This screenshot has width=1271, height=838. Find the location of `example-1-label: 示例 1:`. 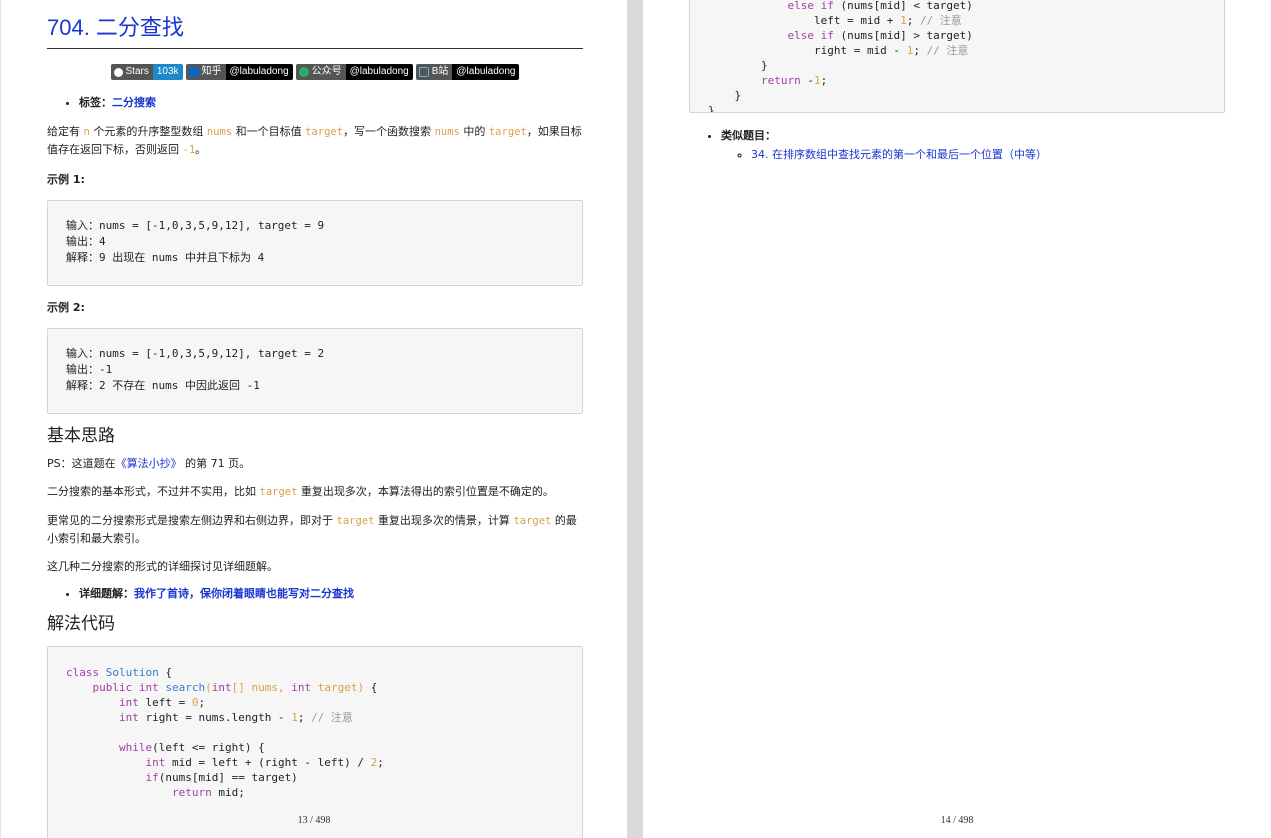

example-1-label: 示例 1: is located at coordinates (66, 179).